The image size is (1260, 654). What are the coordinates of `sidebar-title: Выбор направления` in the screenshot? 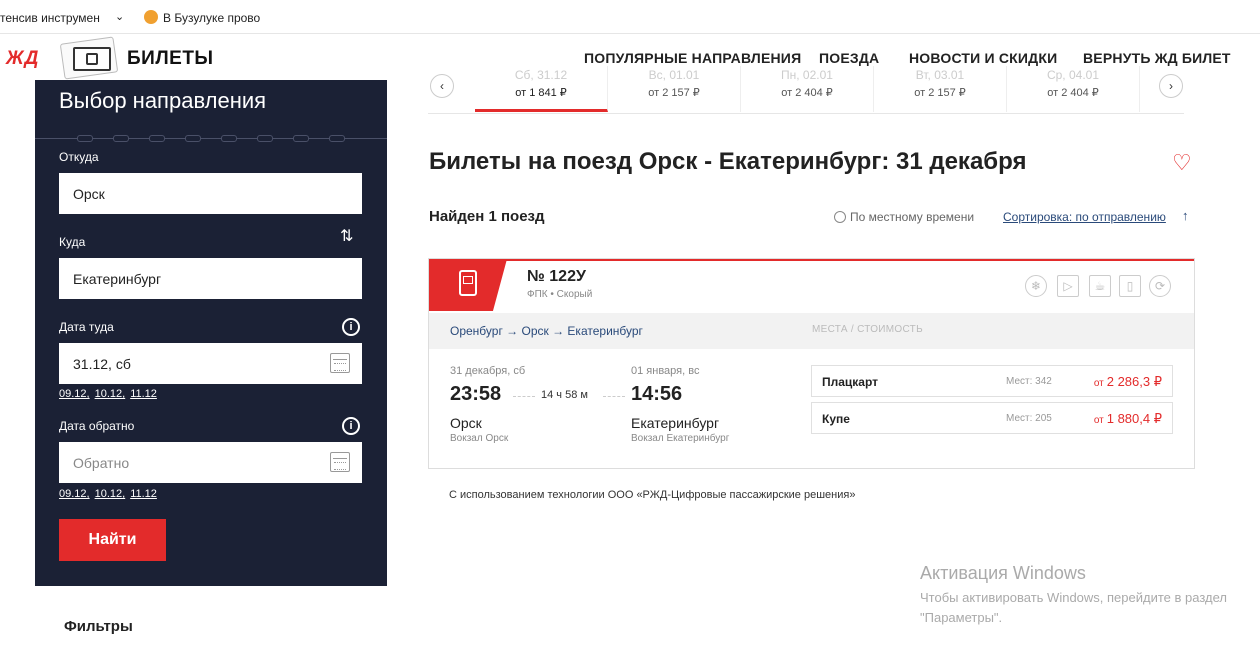 It's located at (163, 100).